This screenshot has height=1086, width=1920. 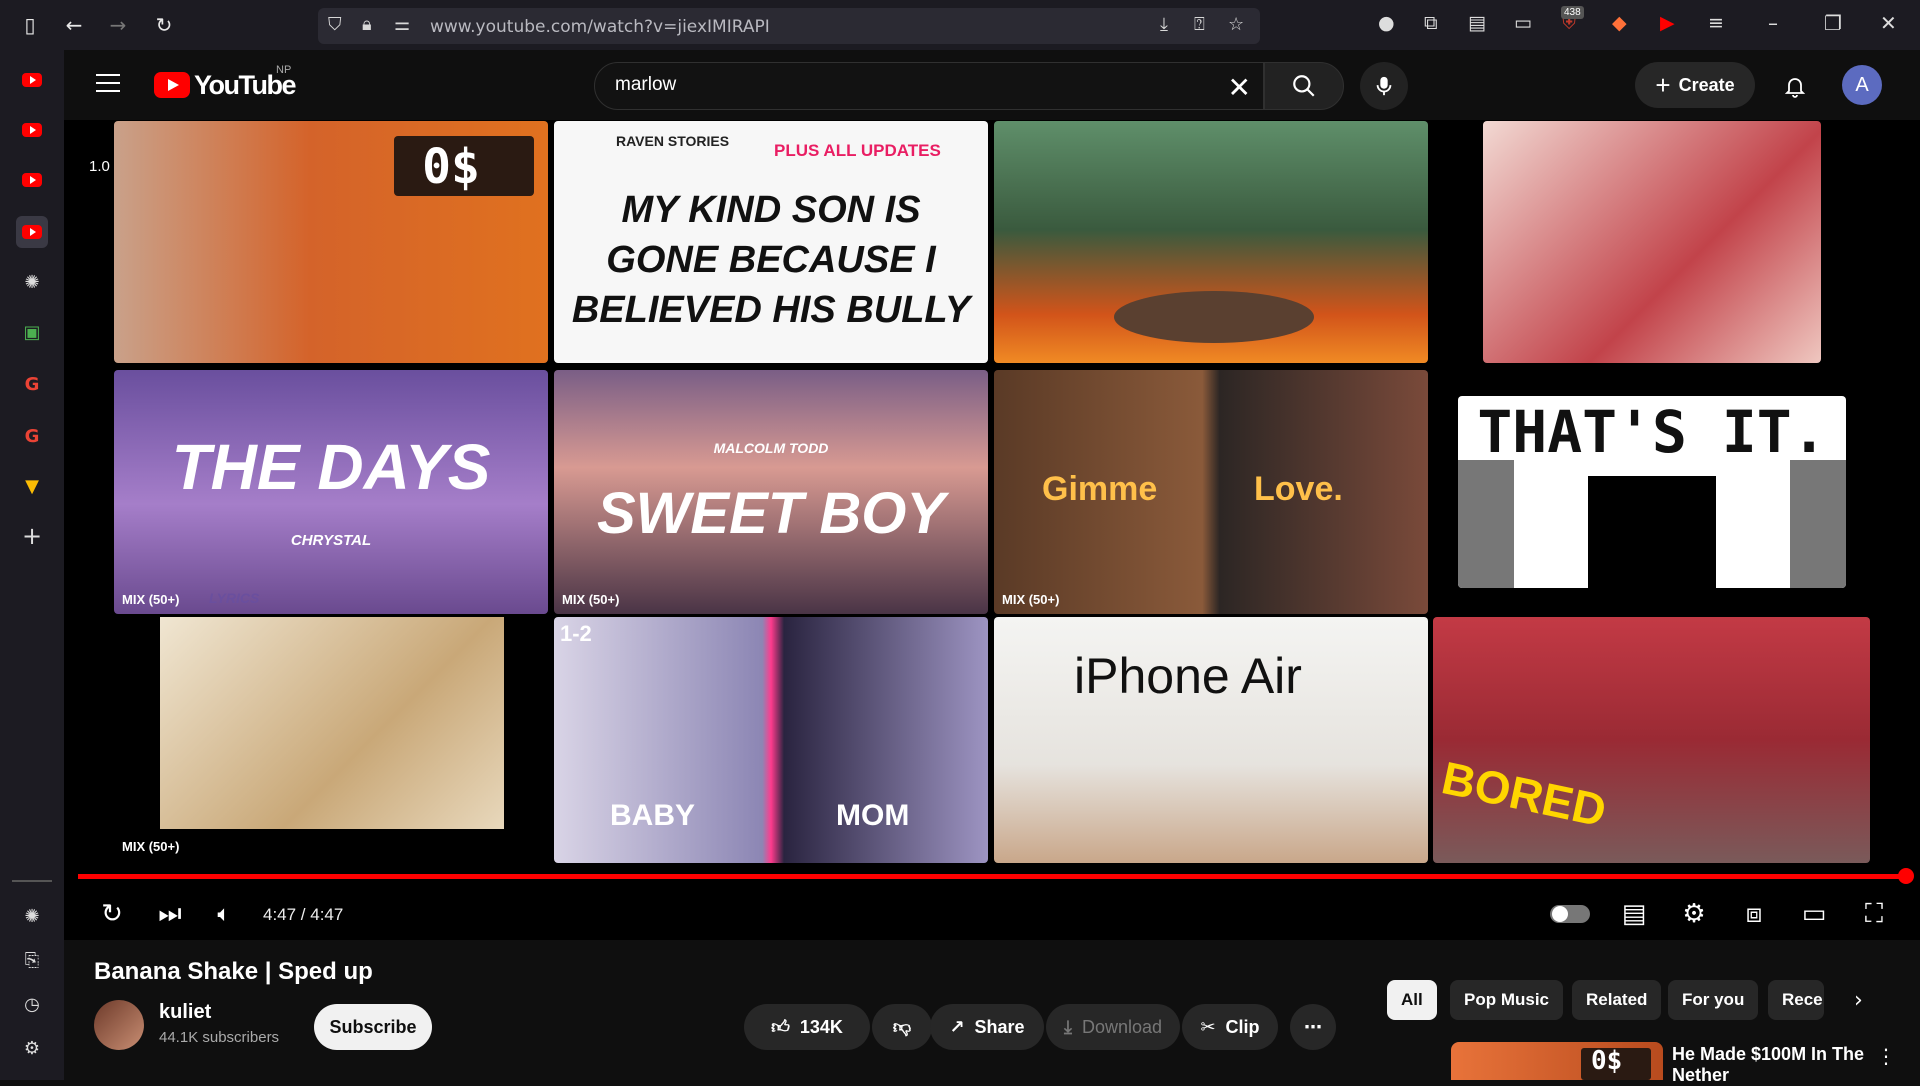 What do you see at coordinates (451, 167) in the screenshot?
I see `thumb-text: 0$` at bounding box center [451, 167].